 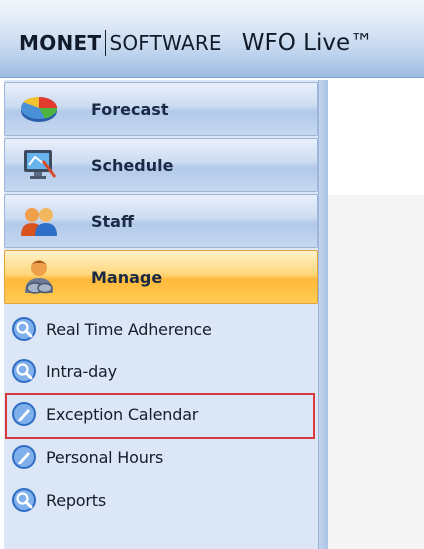 I want to click on nav-staff-label: Staff, so click(x=112, y=221).